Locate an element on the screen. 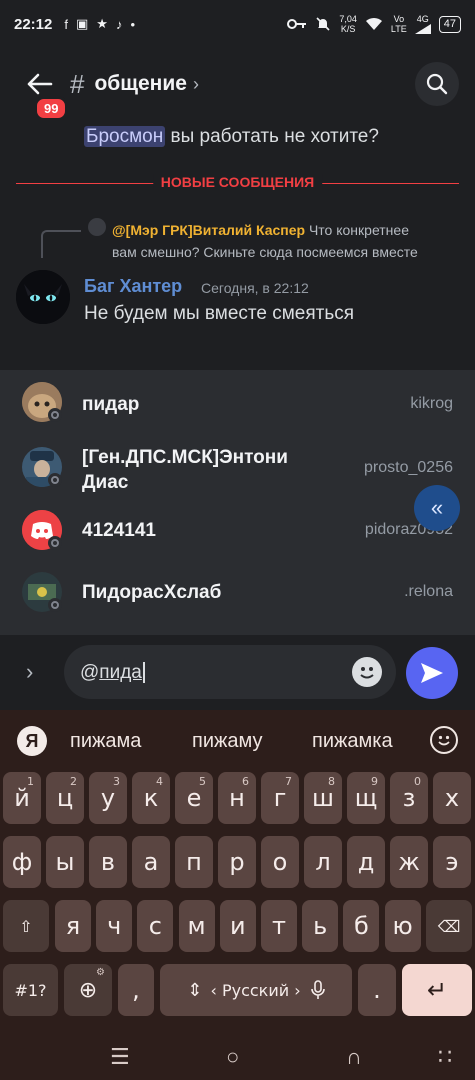 Image resolution: width=475 pixels, height=1080 pixels. key-д: д is located at coordinates (366, 862).